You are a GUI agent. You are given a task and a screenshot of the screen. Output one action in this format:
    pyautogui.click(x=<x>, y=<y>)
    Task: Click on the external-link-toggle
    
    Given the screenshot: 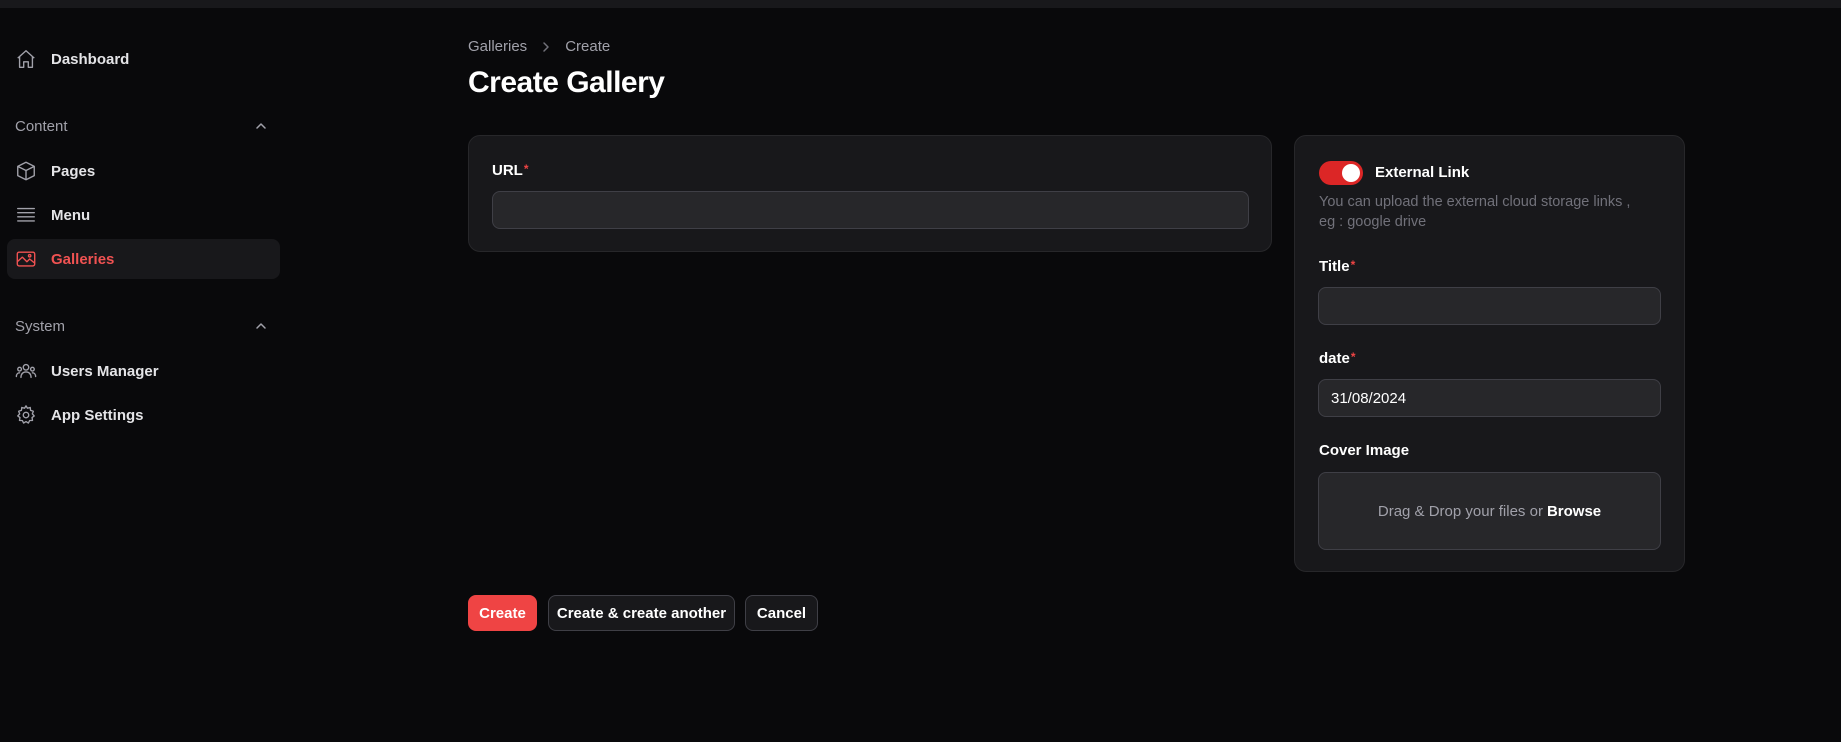 What is the action you would take?
    pyautogui.click(x=1341, y=173)
    